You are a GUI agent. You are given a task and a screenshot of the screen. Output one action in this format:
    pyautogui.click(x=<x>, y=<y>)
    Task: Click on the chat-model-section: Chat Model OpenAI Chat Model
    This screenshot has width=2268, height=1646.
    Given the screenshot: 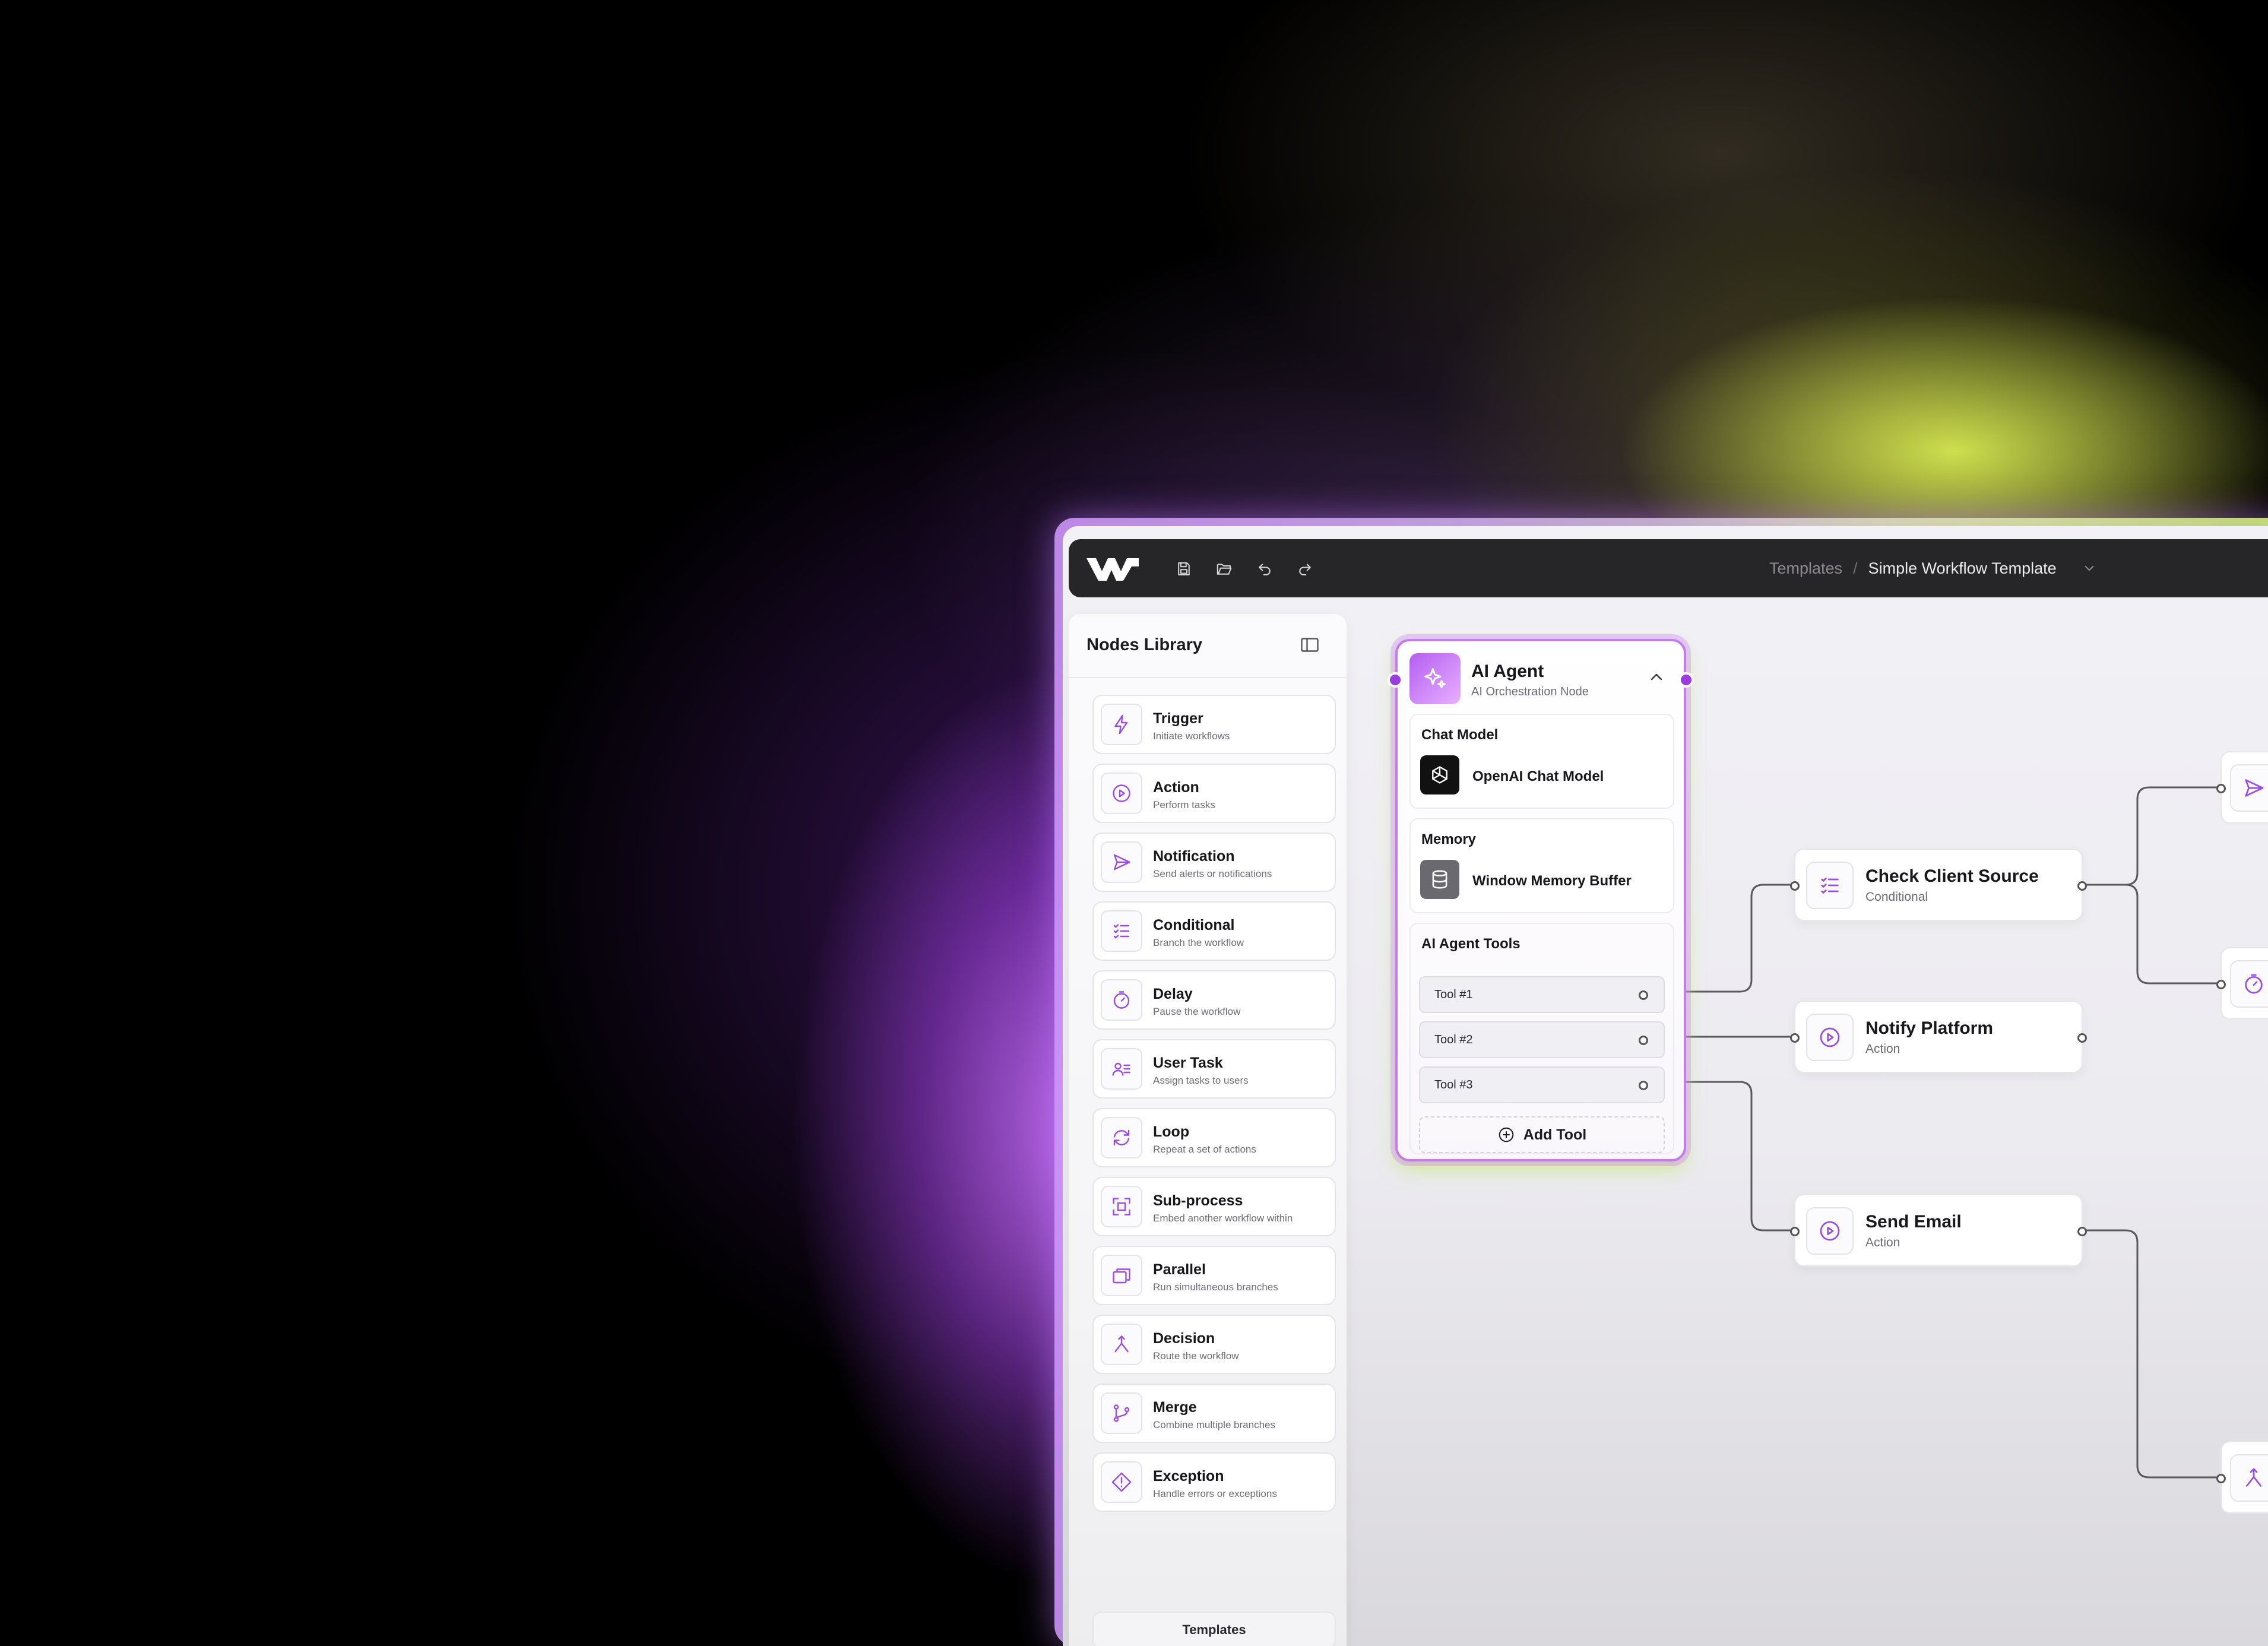 What is the action you would take?
    pyautogui.click(x=1541, y=761)
    